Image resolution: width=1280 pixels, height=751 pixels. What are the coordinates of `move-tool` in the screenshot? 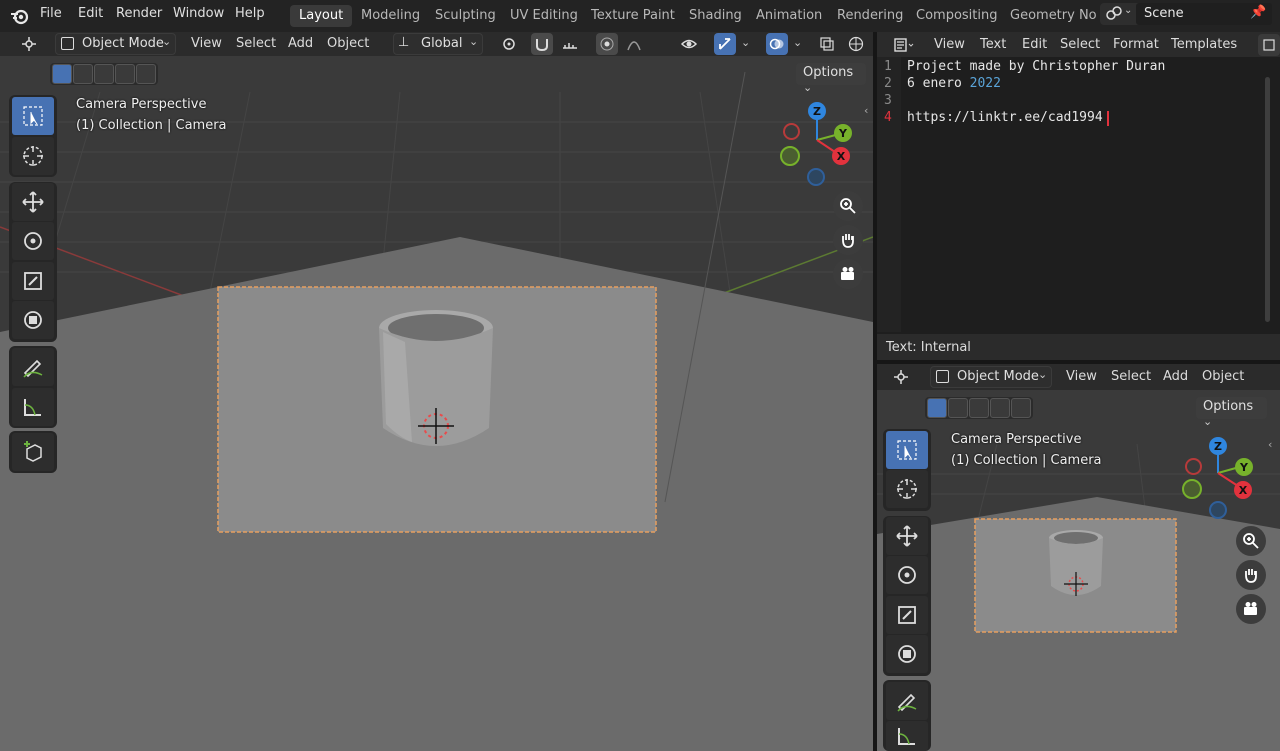 It's located at (907, 536).